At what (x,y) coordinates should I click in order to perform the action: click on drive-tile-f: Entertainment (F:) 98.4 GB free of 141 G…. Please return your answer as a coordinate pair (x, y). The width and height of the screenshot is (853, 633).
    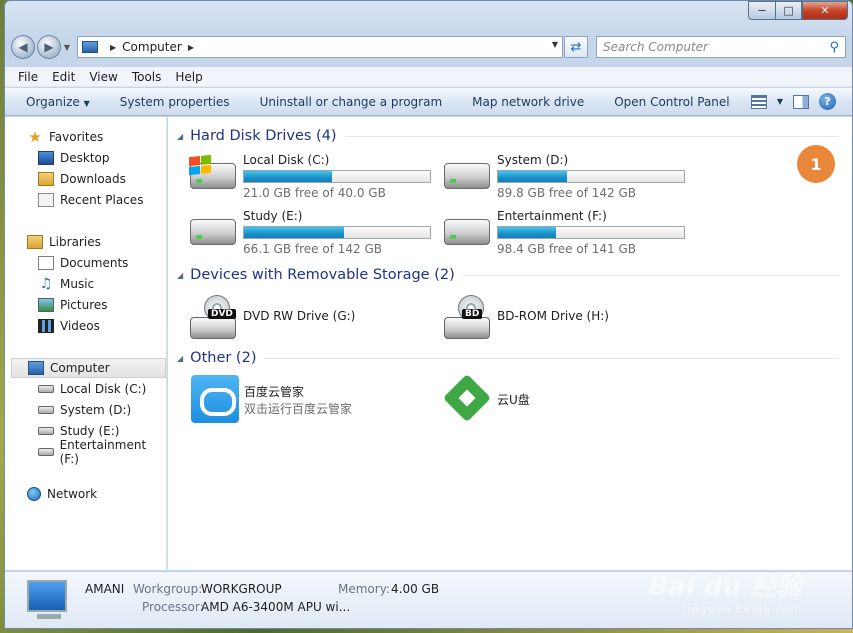
    Looking at the image, I should click on (569, 235).